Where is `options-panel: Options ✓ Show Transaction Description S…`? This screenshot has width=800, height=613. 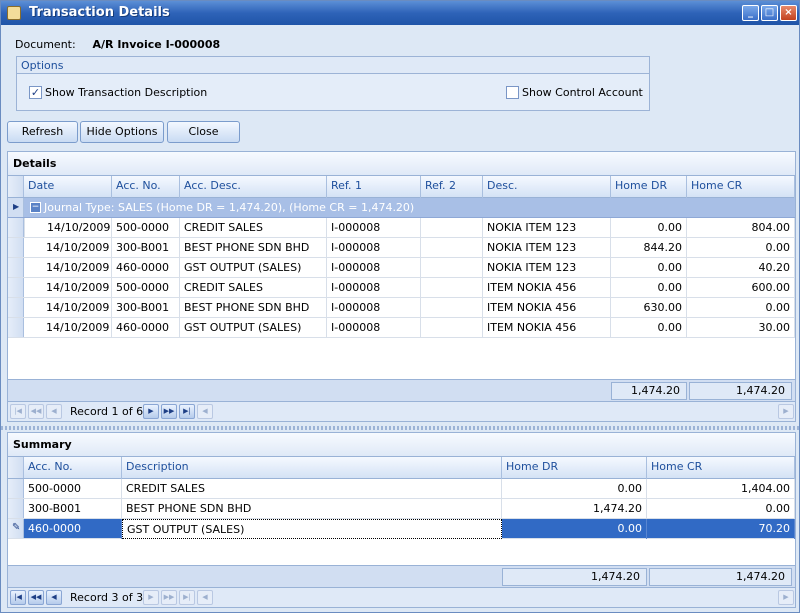 options-panel: Options ✓ Show Transaction Description S… is located at coordinates (333, 83).